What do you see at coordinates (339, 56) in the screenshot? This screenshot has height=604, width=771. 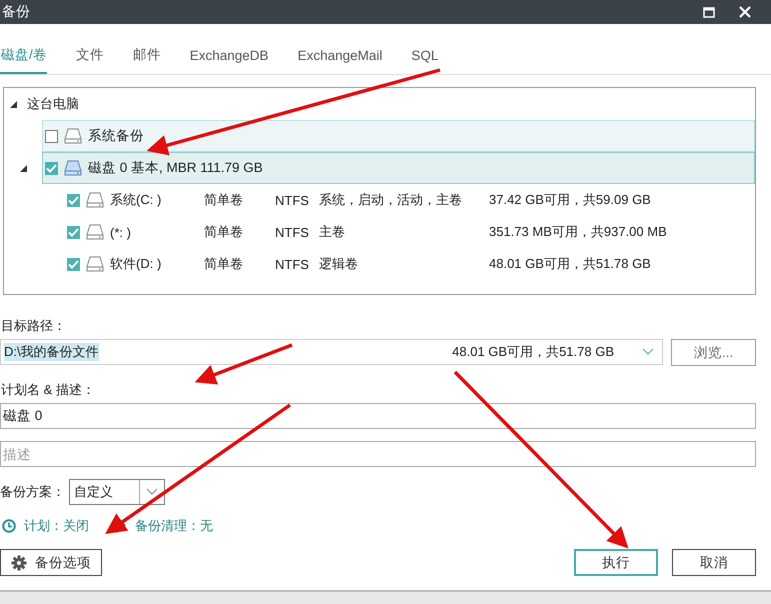 I see `tab: ExchangeMail` at bounding box center [339, 56].